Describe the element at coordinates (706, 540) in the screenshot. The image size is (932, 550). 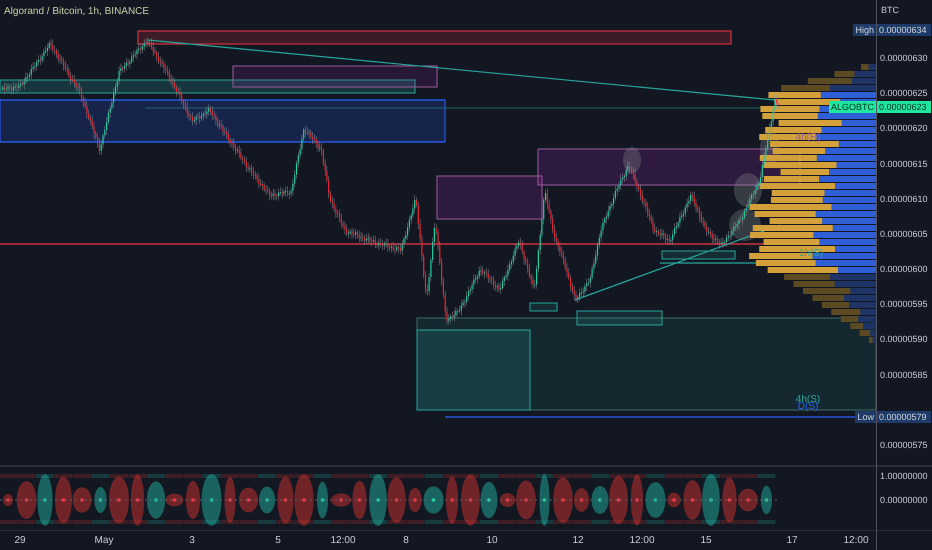
I see `time-tick-label: 15` at that location.